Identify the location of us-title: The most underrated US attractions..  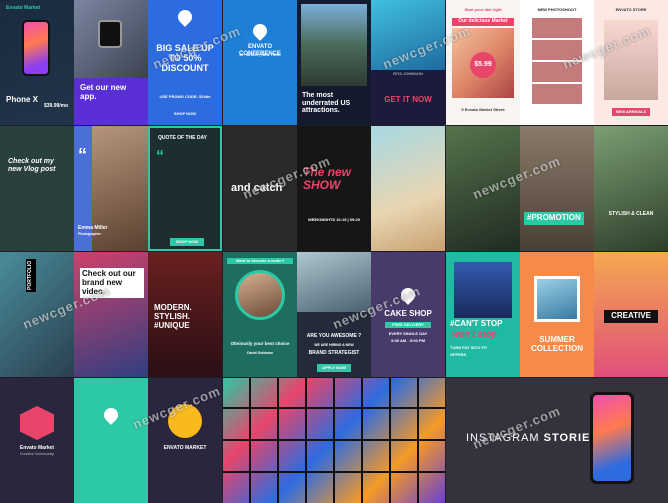
(326, 103).